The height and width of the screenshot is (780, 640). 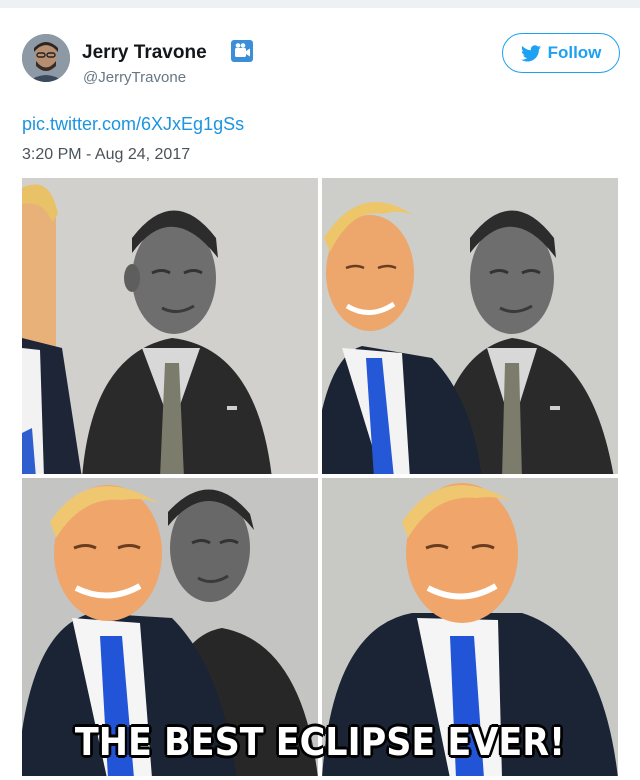 What do you see at coordinates (106, 155) in the screenshot?
I see `timestamp: 3:20 PM - Aug 24, 2017` at bounding box center [106, 155].